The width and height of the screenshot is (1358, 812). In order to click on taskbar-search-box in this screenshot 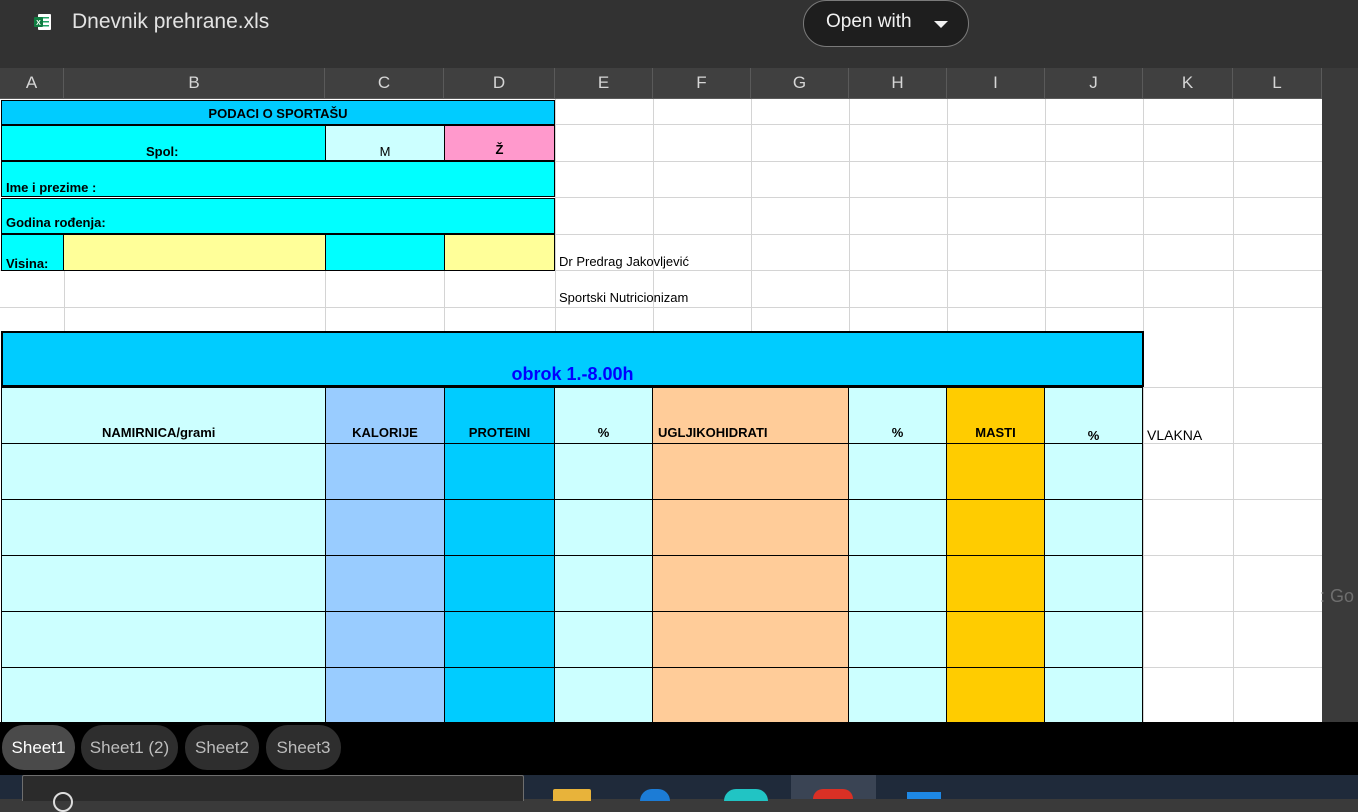, I will do `click(273, 793)`.